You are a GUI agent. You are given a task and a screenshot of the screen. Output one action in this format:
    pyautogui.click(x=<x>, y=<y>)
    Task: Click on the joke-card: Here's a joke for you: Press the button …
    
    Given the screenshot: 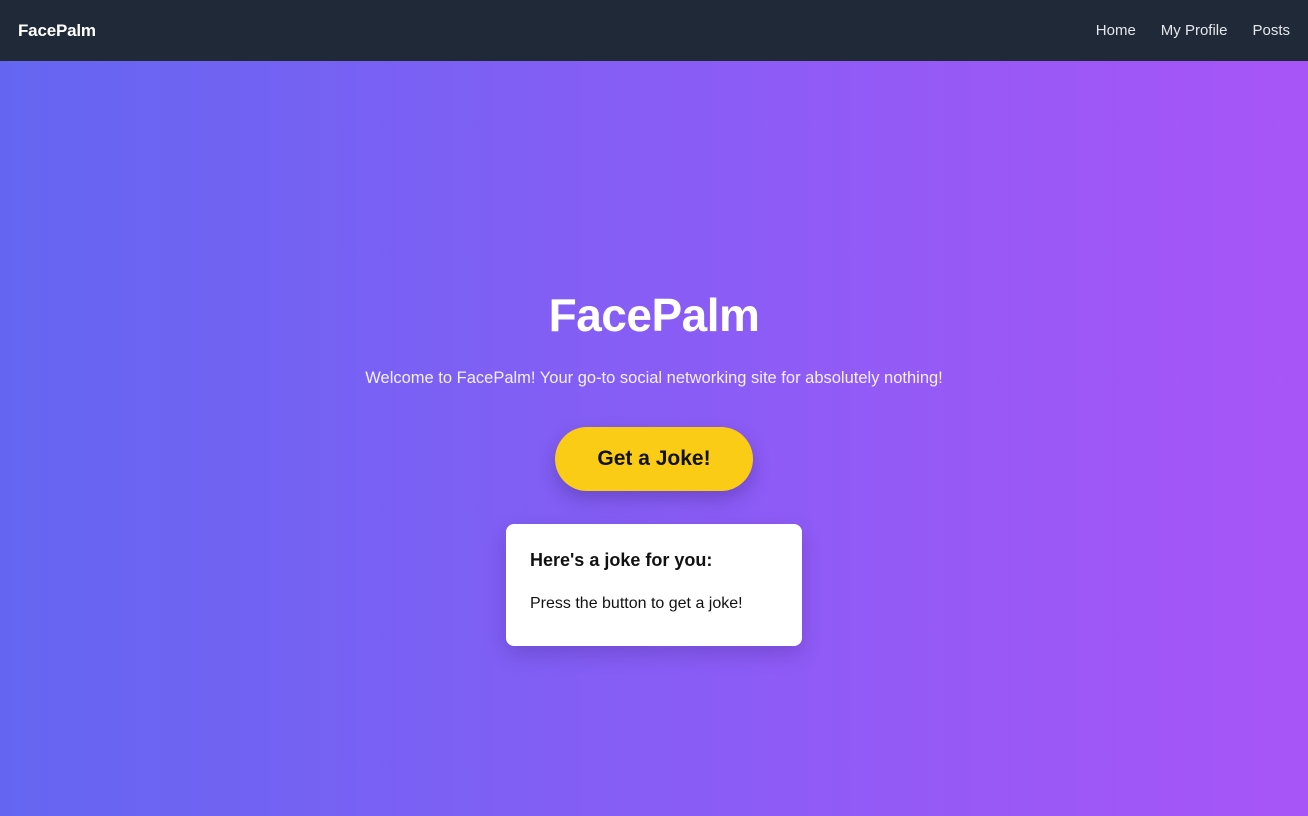 What is the action you would take?
    pyautogui.click(x=654, y=585)
    